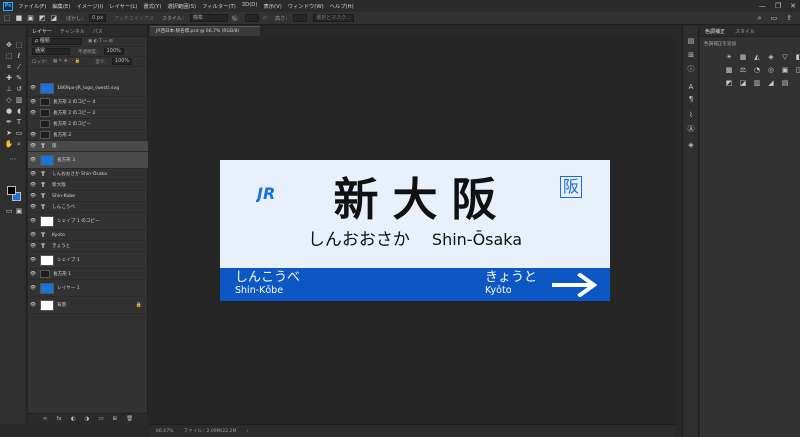  Describe the element at coordinates (88, 274) in the screenshot. I see `layer-row: 👁 長方形 1` at that location.